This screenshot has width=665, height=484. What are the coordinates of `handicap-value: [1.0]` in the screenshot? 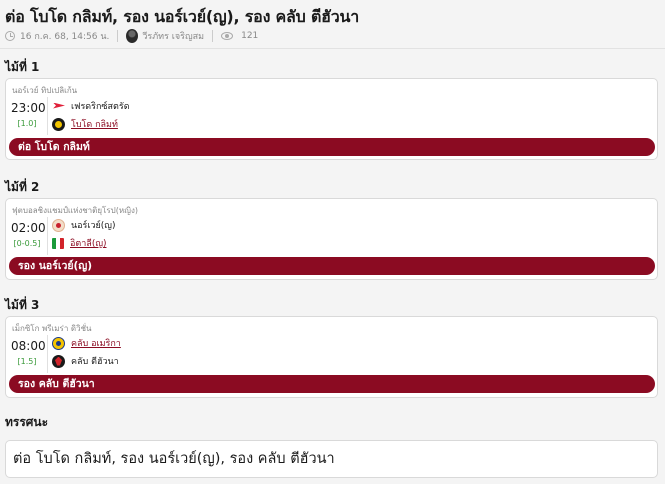 It's located at (27, 123).